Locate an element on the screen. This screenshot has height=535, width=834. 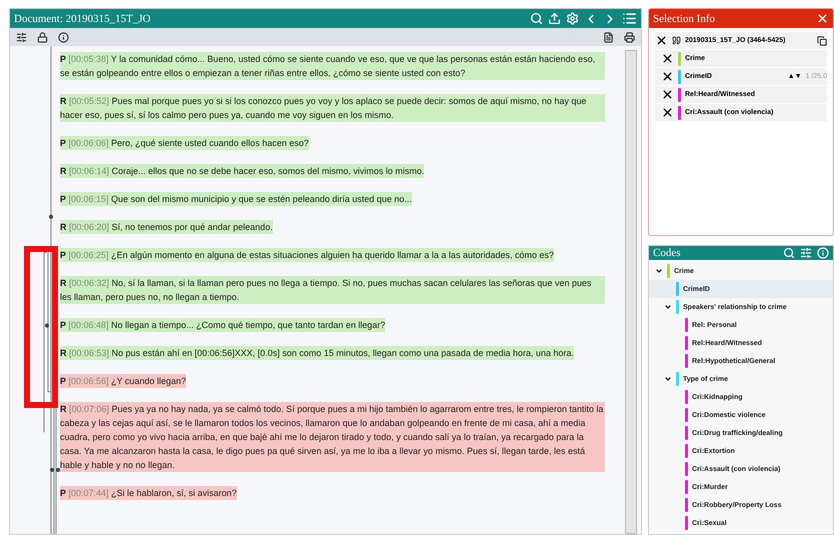
transcript-paragraph: R [00:05:52] Pues mal porque pues yo si si los conozco pues yo voy y los aplaco se puede decir: somos de aquí mismo, no hay que hacer eso, pues sí, sí los calmo pero pues ya, cuando me voy siguen en los mismo. is located at coordinates (332, 108).